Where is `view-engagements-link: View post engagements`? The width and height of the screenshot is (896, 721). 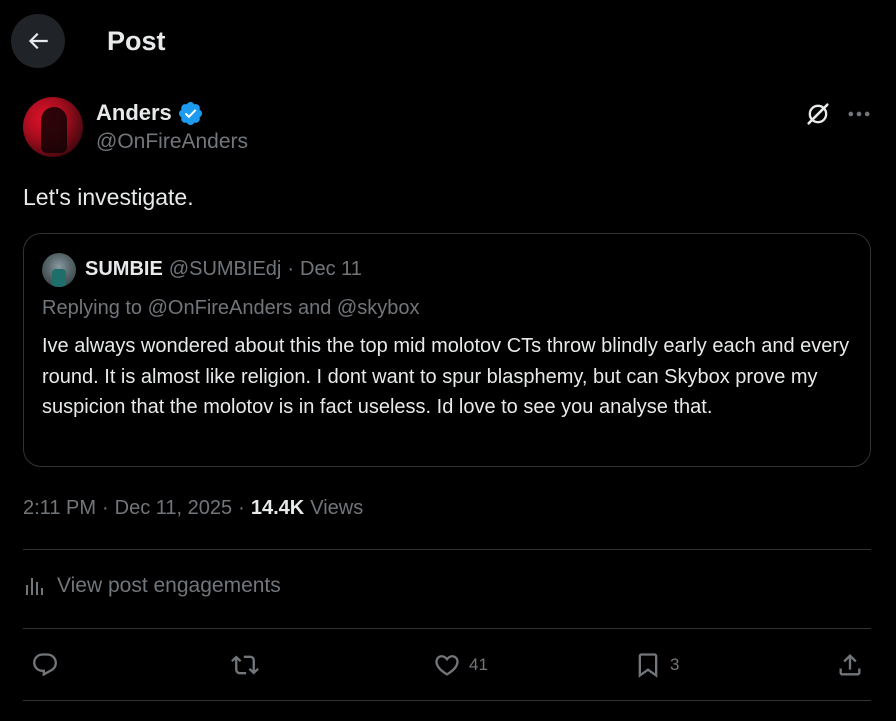
view-engagements-link: View post engagements is located at coordinates (152, 586).